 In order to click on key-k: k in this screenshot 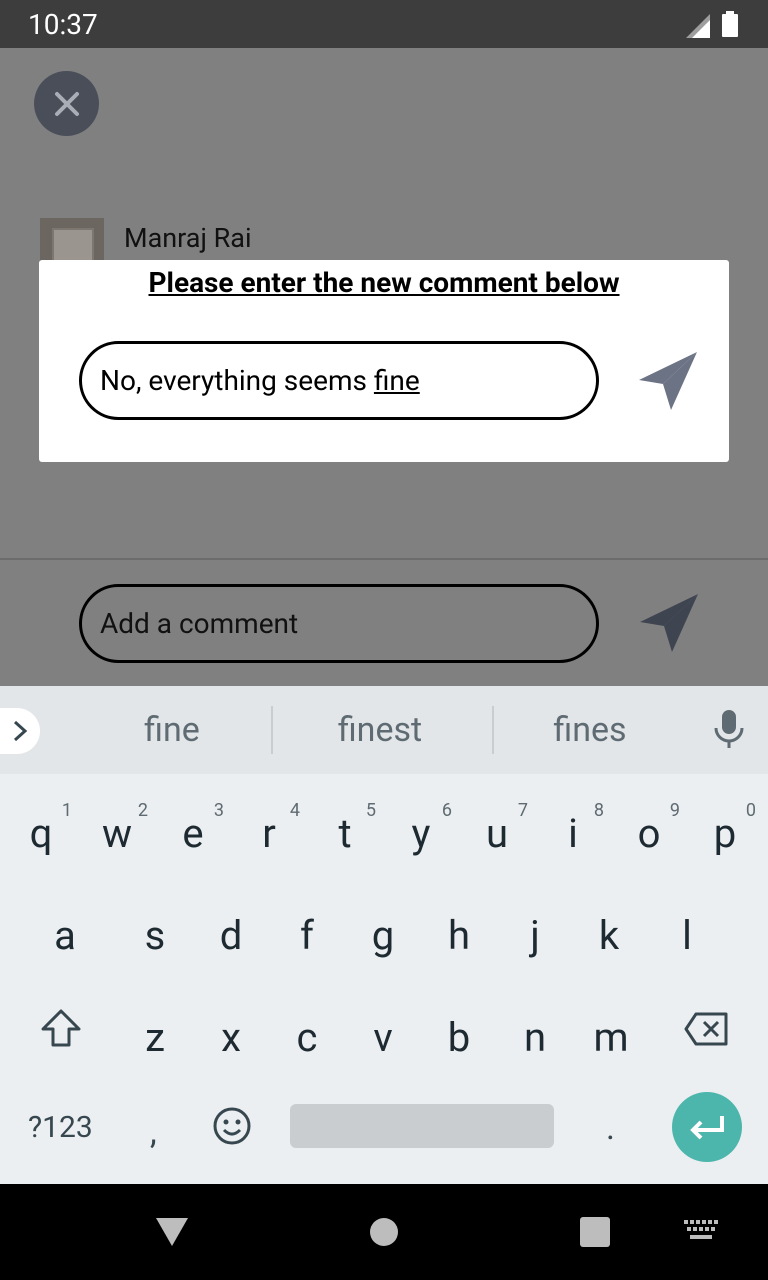, I will do `click(609, 931)`.